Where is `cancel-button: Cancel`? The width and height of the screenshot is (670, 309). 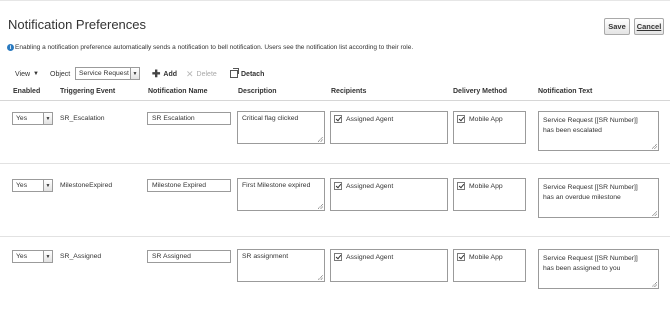
cancel-button: Cancel is located at coordinates (649, 26).